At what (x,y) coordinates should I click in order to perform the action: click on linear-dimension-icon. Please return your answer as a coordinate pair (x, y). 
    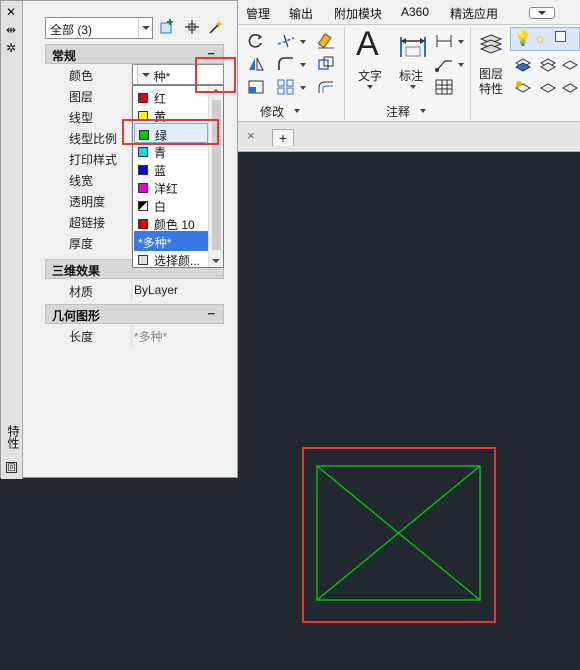
    Looking at the image, I should click on (444, 41).